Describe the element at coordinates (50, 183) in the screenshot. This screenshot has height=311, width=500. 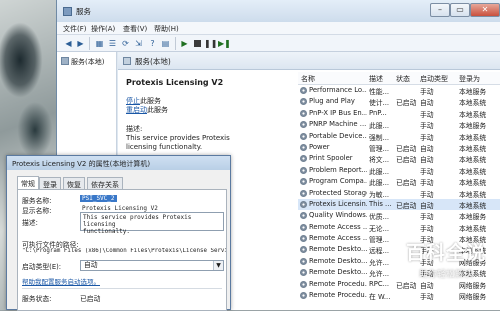
I see `tab-logon: 登录` at that location.